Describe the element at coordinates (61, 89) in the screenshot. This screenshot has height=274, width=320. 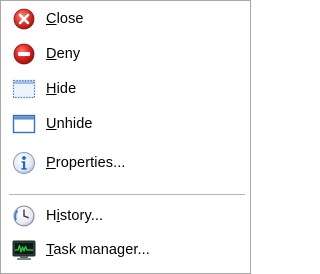
I see `menu-item-label: Hide` at that location.